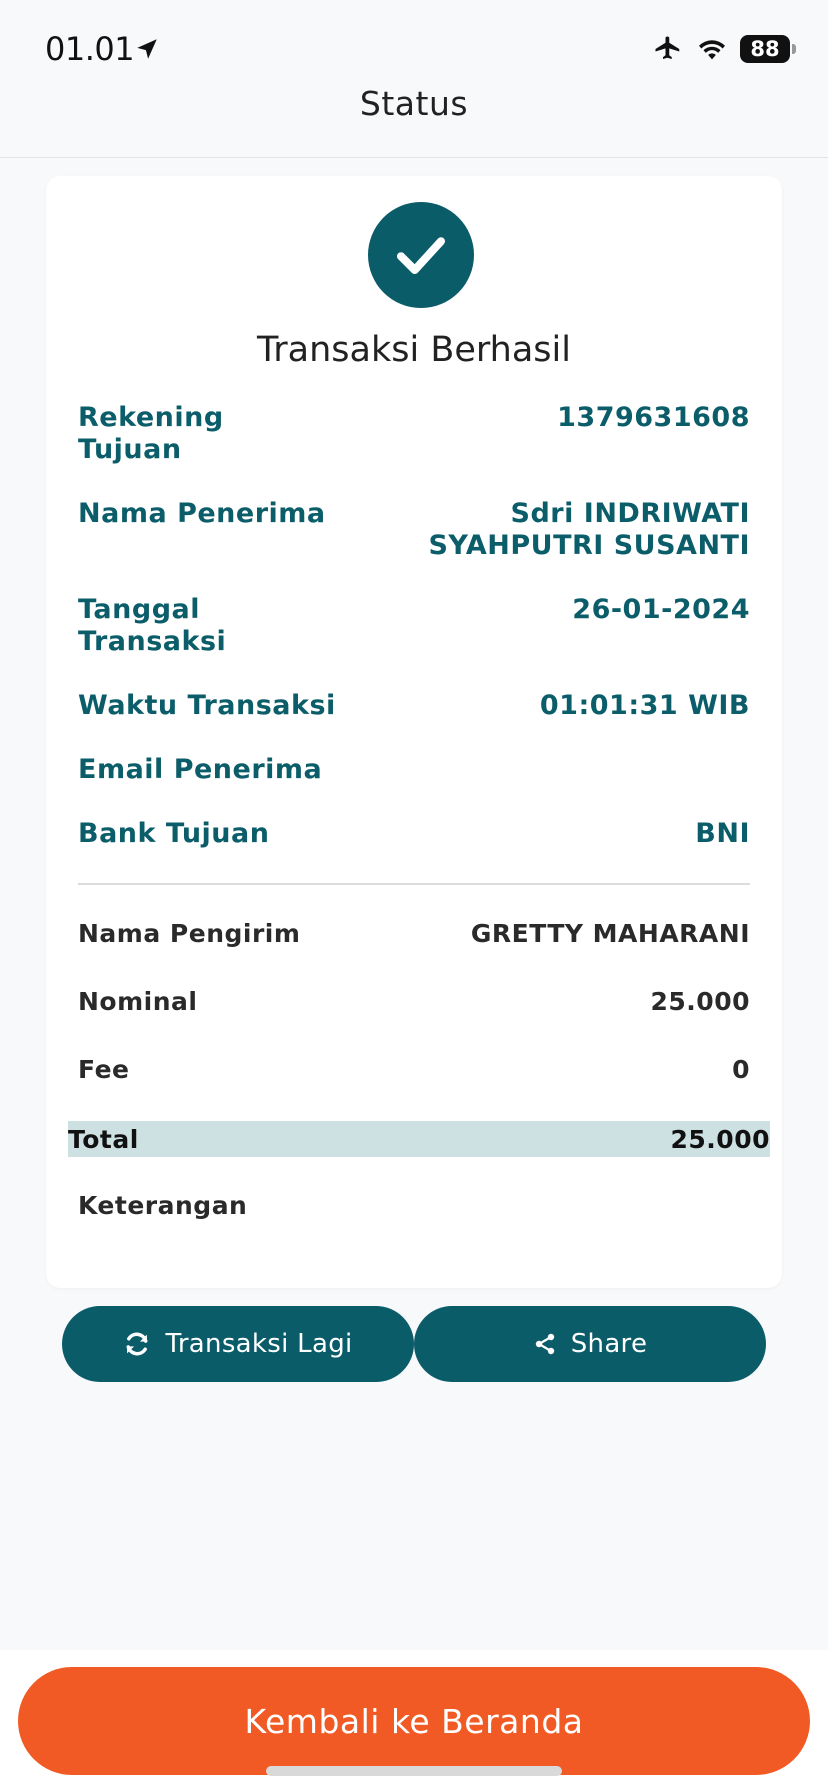 This screenshot has height=1792, width=828. I want to click on status-icons: 88, so click(724, 49).